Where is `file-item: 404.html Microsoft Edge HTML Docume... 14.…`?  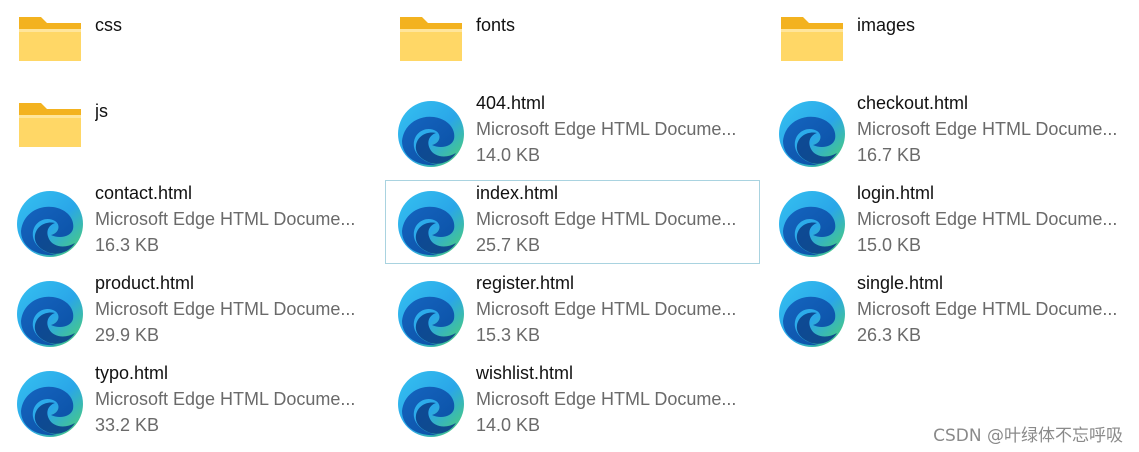
file-item: 404.html Microsoft Edge HTML Docume... 14.… is located at coordinates (572, 132).